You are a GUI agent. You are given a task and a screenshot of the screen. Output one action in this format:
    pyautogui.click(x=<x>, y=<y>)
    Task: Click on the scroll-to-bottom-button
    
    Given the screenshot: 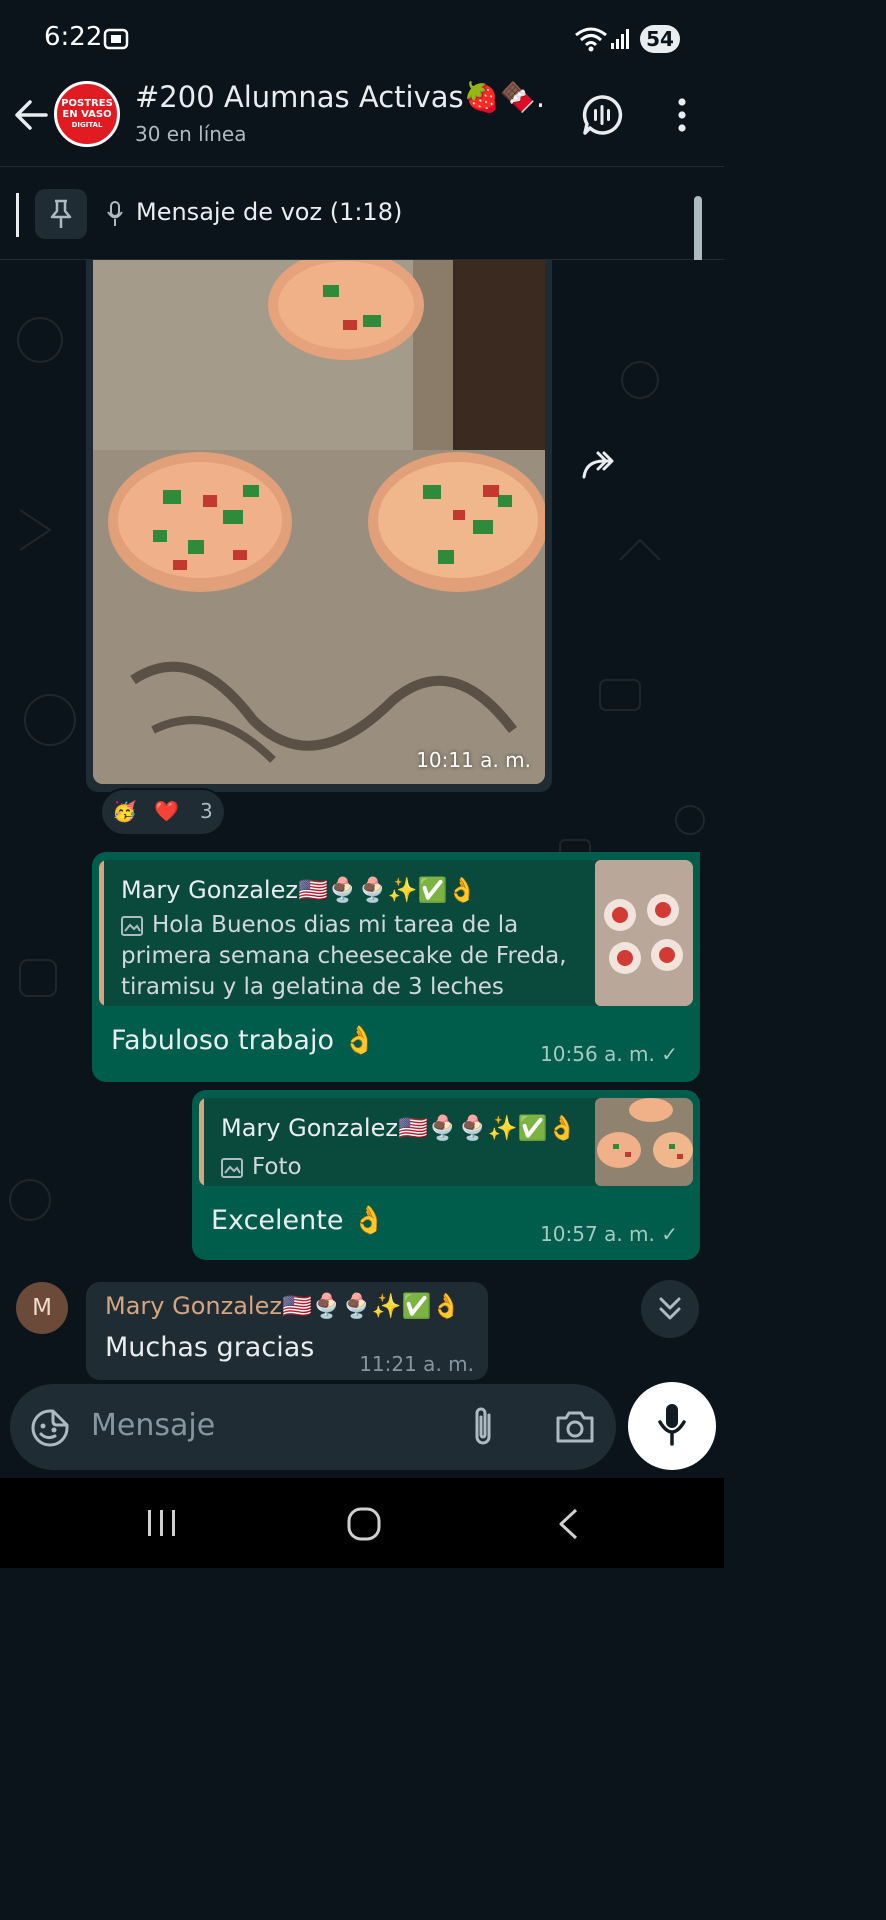 What is the action you would take?
    pyautogui.click(x=670, y=1309)
    